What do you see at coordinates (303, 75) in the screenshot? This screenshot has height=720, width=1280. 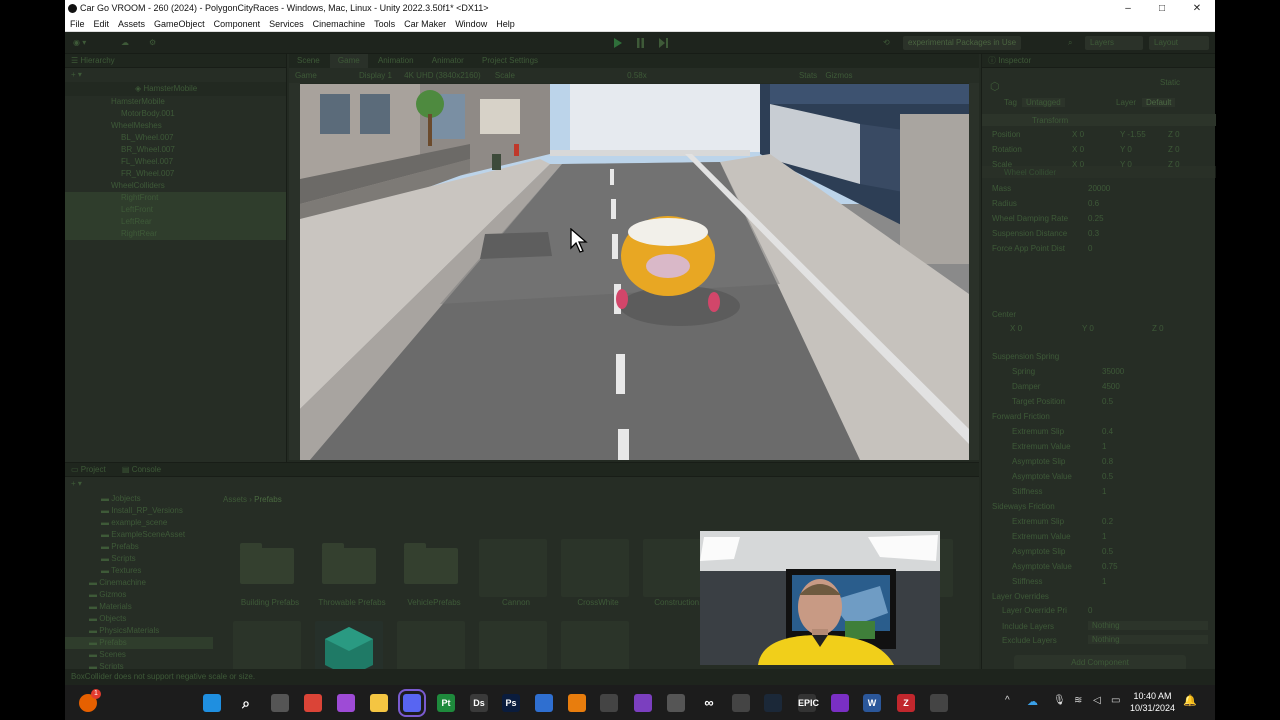 I see `game-mode-dropdown: Game` at bounding box center [303, 75].